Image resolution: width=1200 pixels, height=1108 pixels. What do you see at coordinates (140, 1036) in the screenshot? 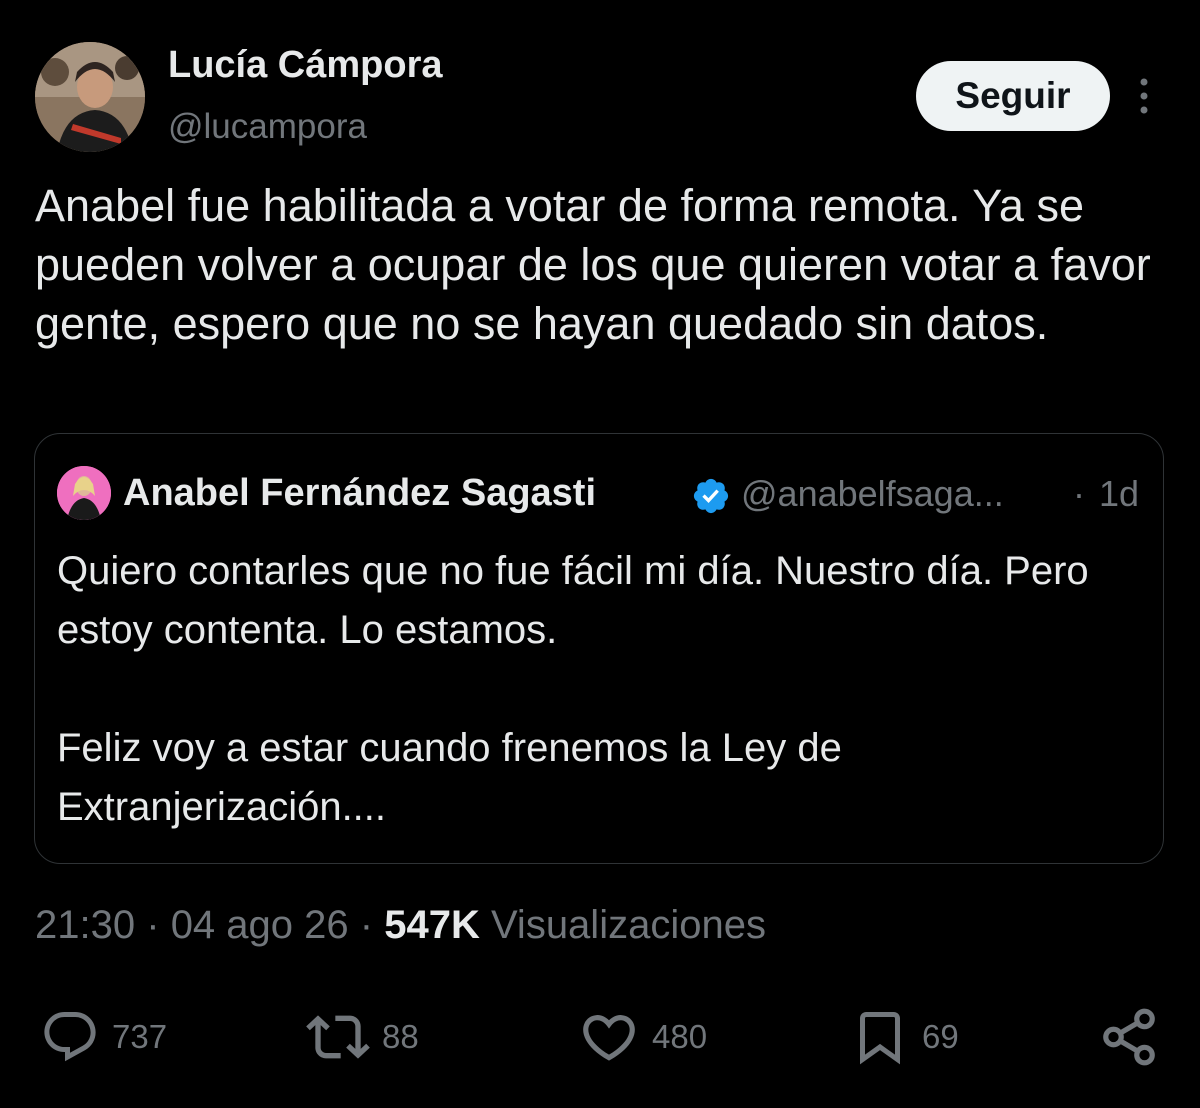
I see `reply-count: 737` at bounding box center [140, 1036].